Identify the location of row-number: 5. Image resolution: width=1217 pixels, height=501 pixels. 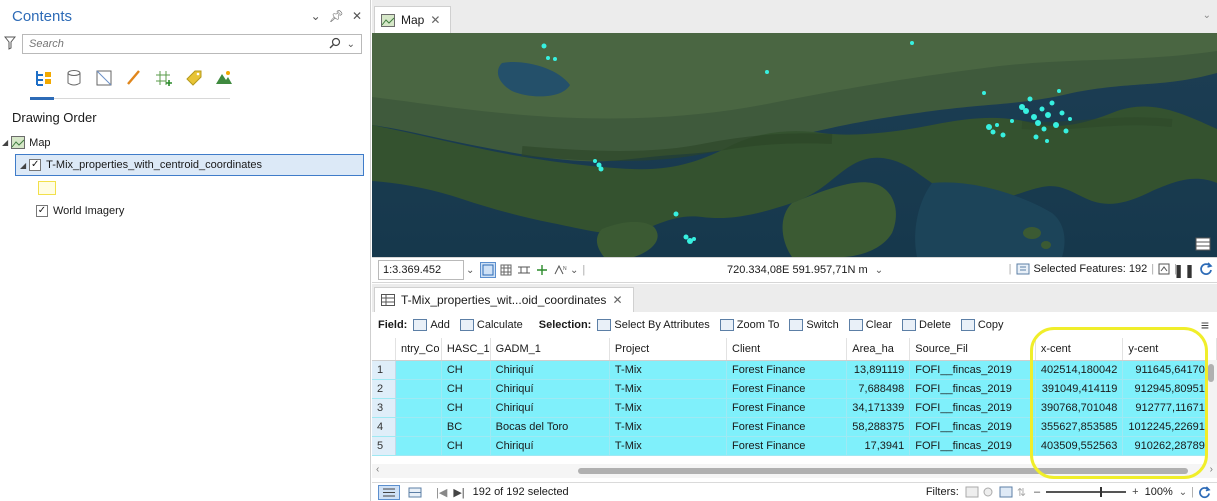
(384, 446).